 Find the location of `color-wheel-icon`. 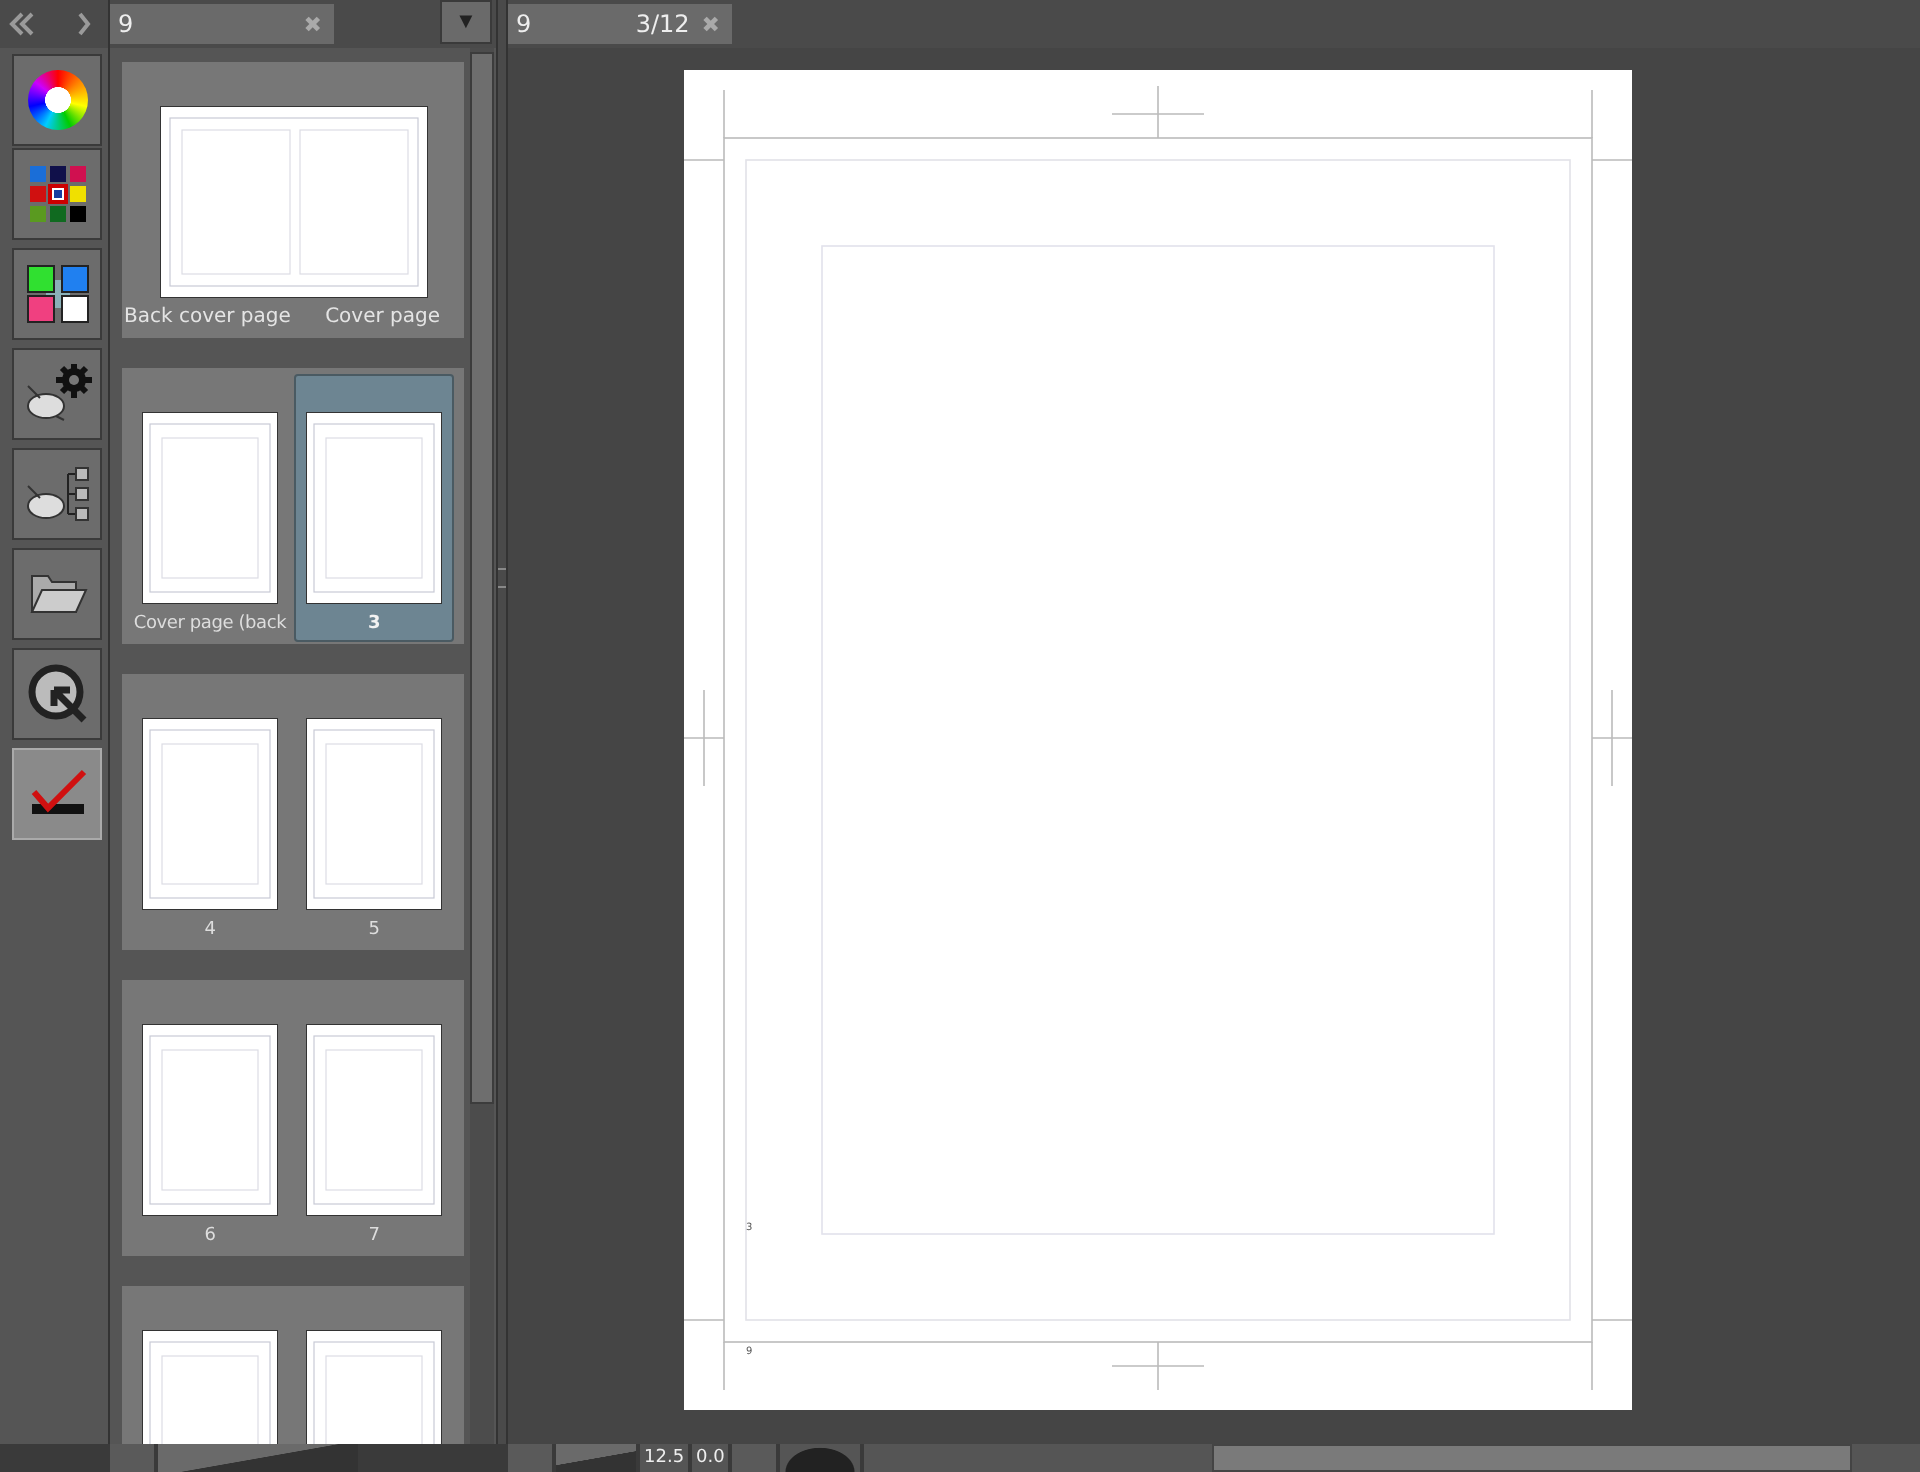

color-wheel-icon is located at coordinates (57, 100).